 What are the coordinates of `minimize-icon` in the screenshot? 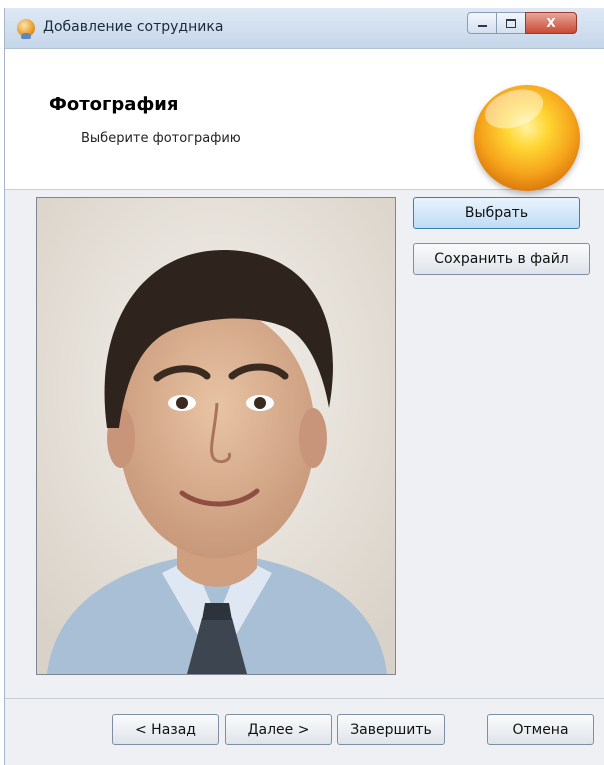 It's located at (482, 26).